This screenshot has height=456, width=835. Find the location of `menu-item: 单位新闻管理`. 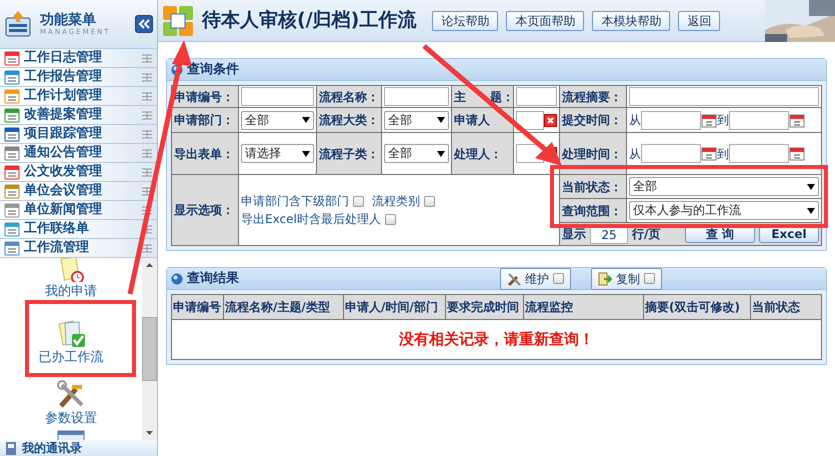

menu-item: 单位新闻管理 is located at coordinates (78, 210).